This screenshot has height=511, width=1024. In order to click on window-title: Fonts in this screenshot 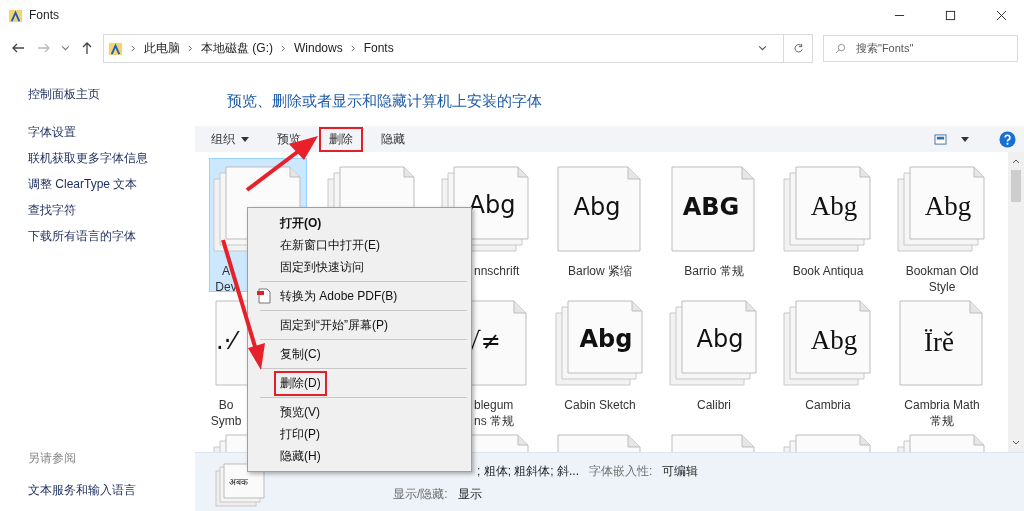, I will do `click(44, 15)`.